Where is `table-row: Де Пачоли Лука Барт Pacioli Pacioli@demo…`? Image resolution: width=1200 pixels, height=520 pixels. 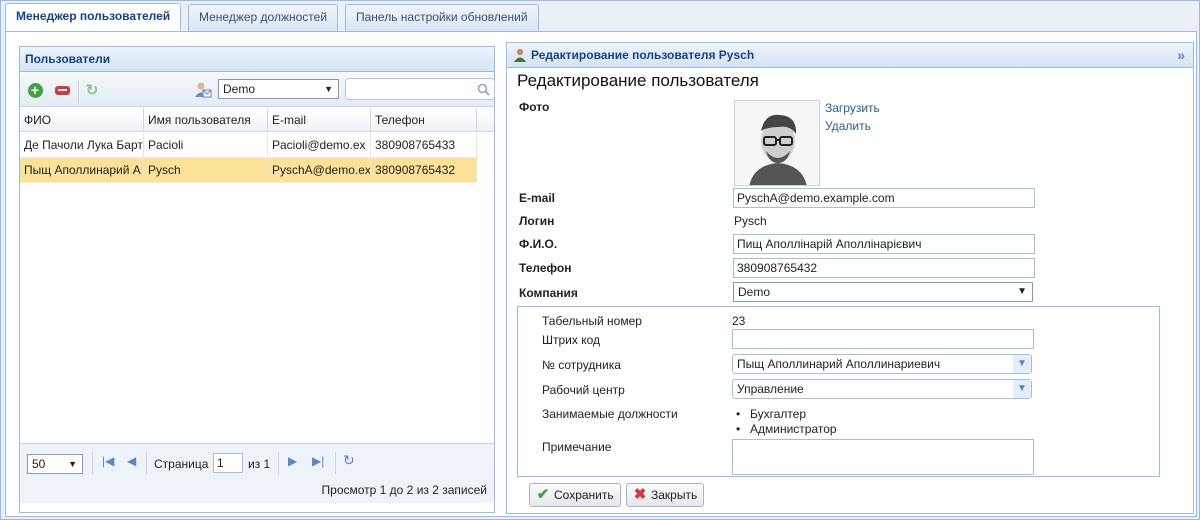 table-row: Де Пачоли Лука Барт Pacioli Pacioli@demo… is located at coordinates (248, 145).